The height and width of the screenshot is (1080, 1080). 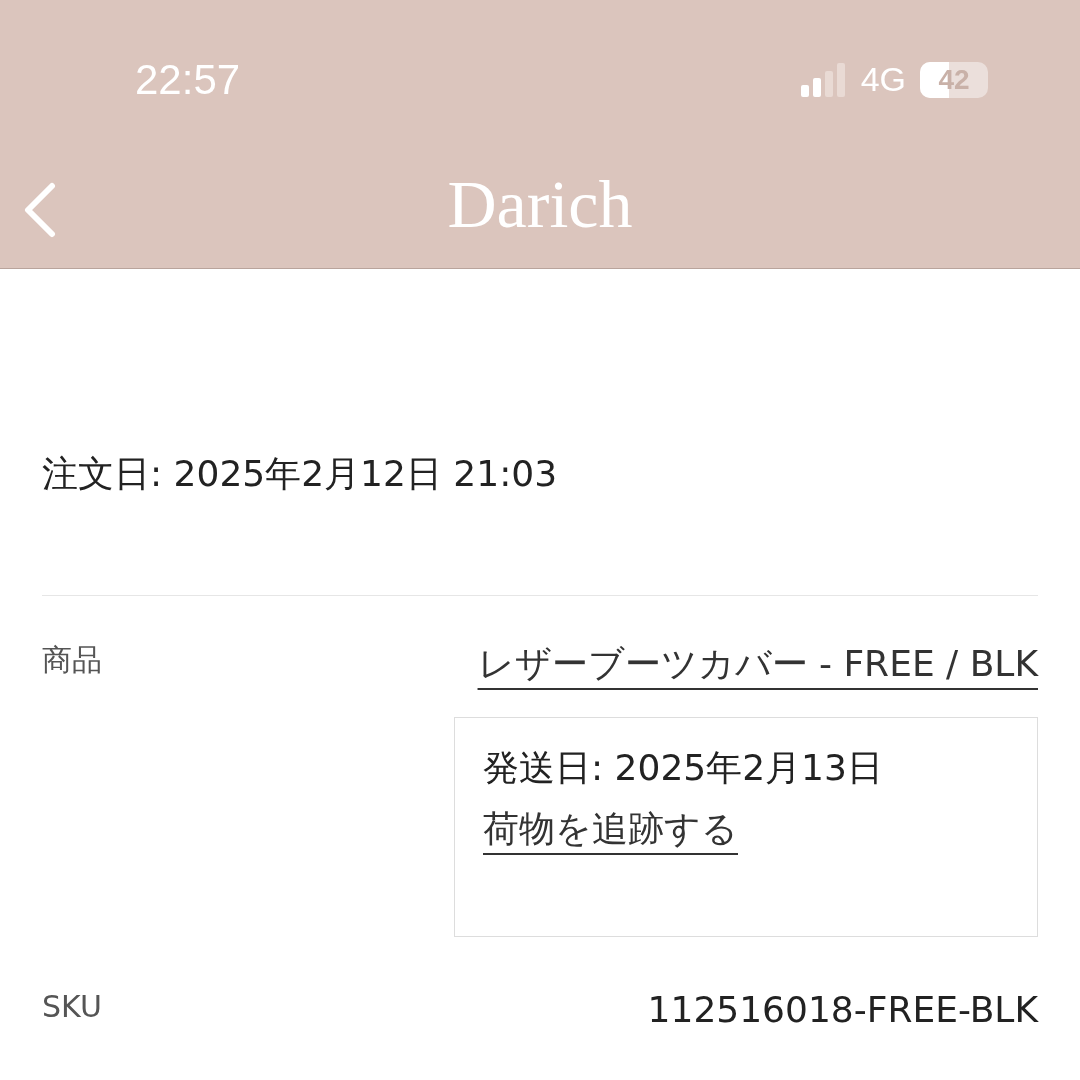 What do you see at coordinates (757, 664) in the screenshot?
I see `product-link: レザーブーツカバー - FREE / BLK` at bounding box center [757, 664].